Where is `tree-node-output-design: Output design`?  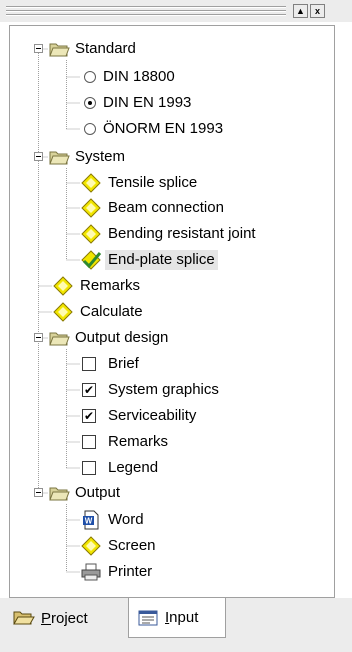 tree-node-output-design: Output design is located at coordinates (160, 338).